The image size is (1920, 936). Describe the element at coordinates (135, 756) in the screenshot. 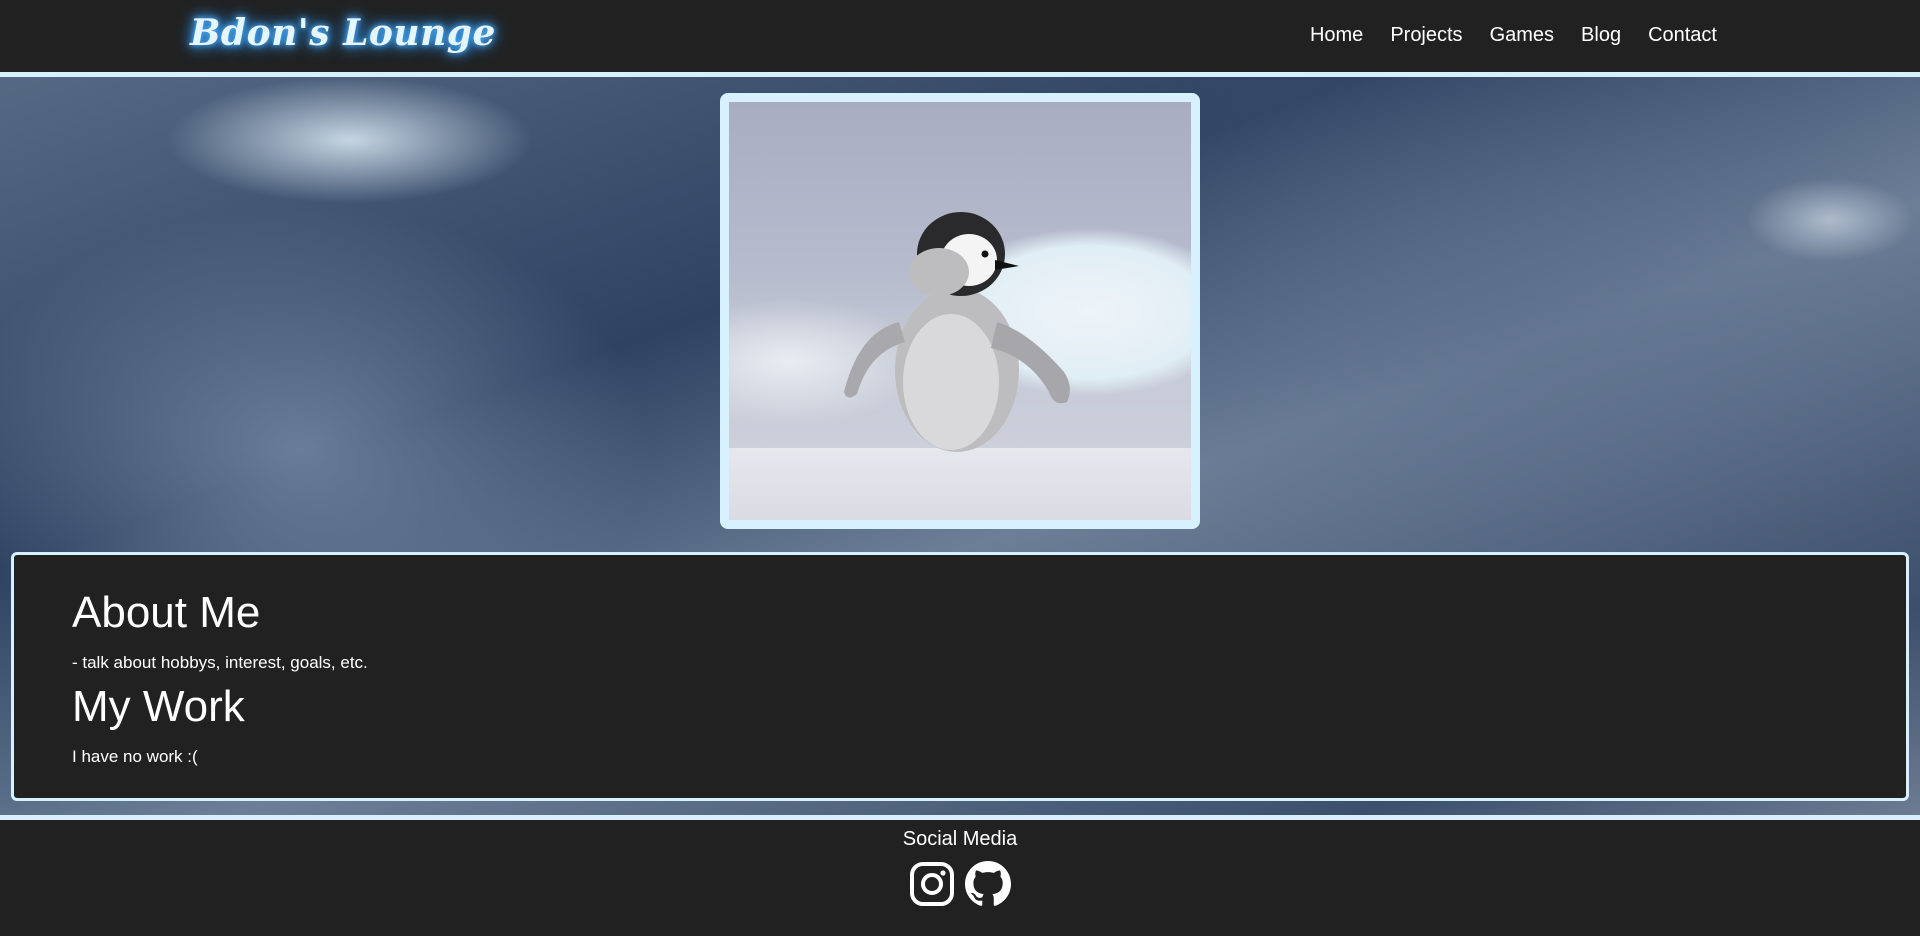

I see `work-text: I have no work :(` at that location.